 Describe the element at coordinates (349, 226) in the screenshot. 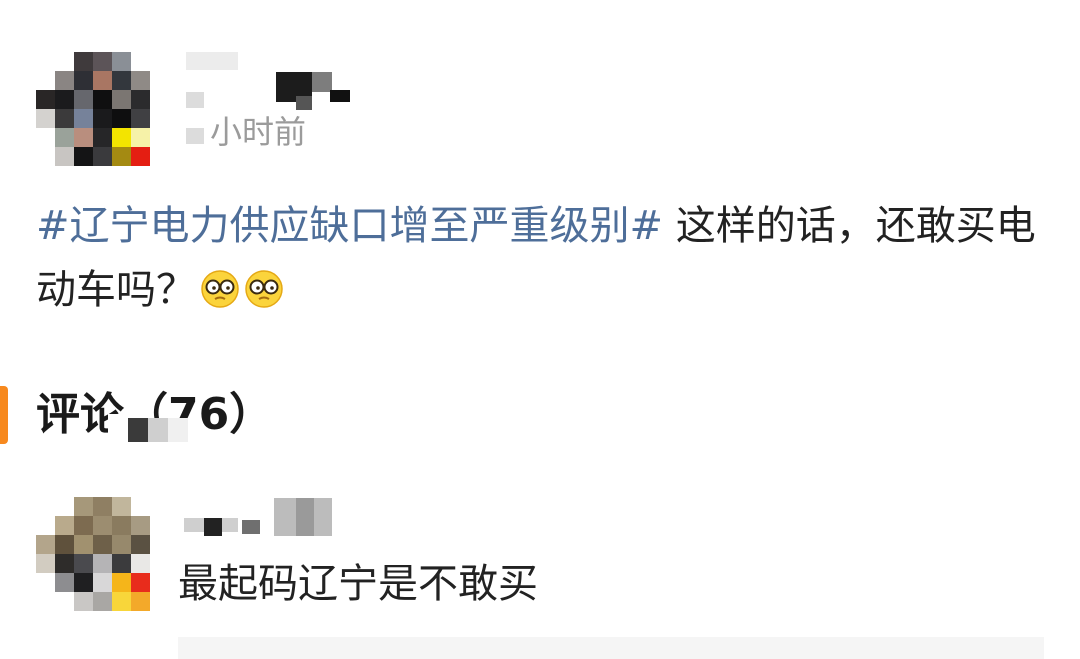

I see `hashtag-link: #辽宁电力供应缺口增至严重级别#` at that location.